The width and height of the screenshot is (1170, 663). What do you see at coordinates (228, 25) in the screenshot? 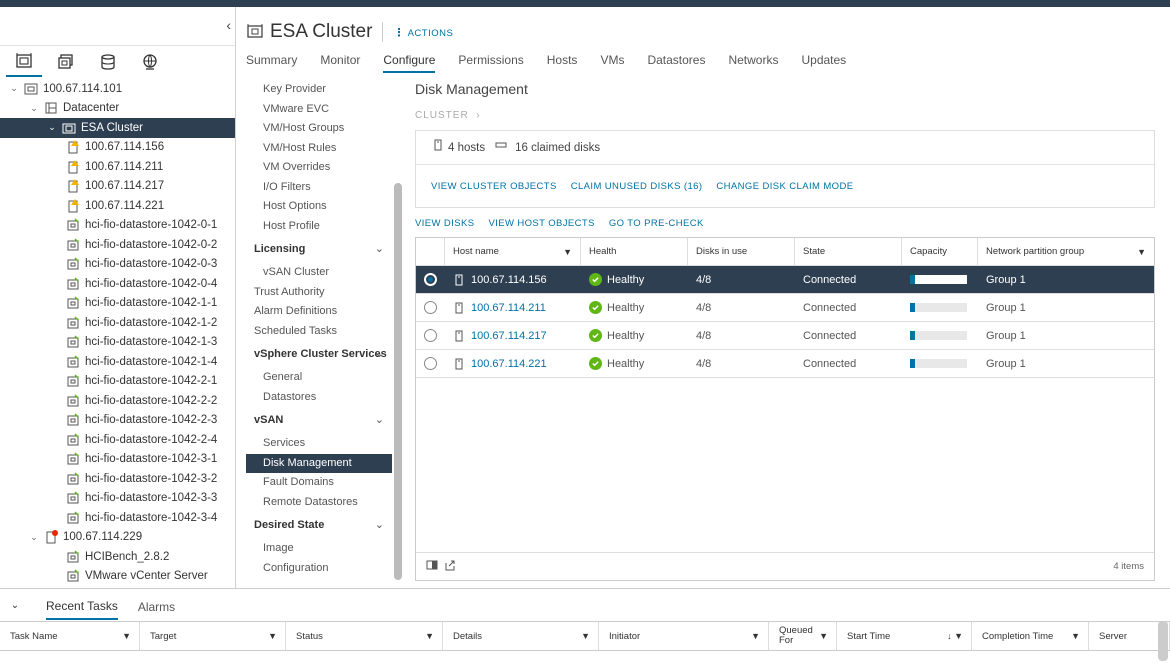
I see `collapse-navigator-icon: ‹` at bounding box center [228, 25].